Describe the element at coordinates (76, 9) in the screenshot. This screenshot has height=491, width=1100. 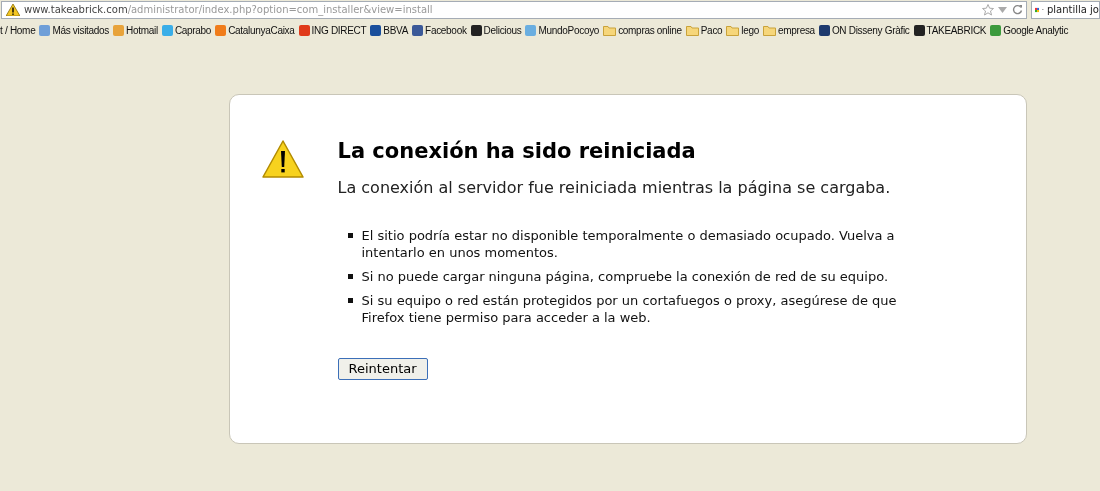
I see `url-host: www.takeabrick.com` at that location.